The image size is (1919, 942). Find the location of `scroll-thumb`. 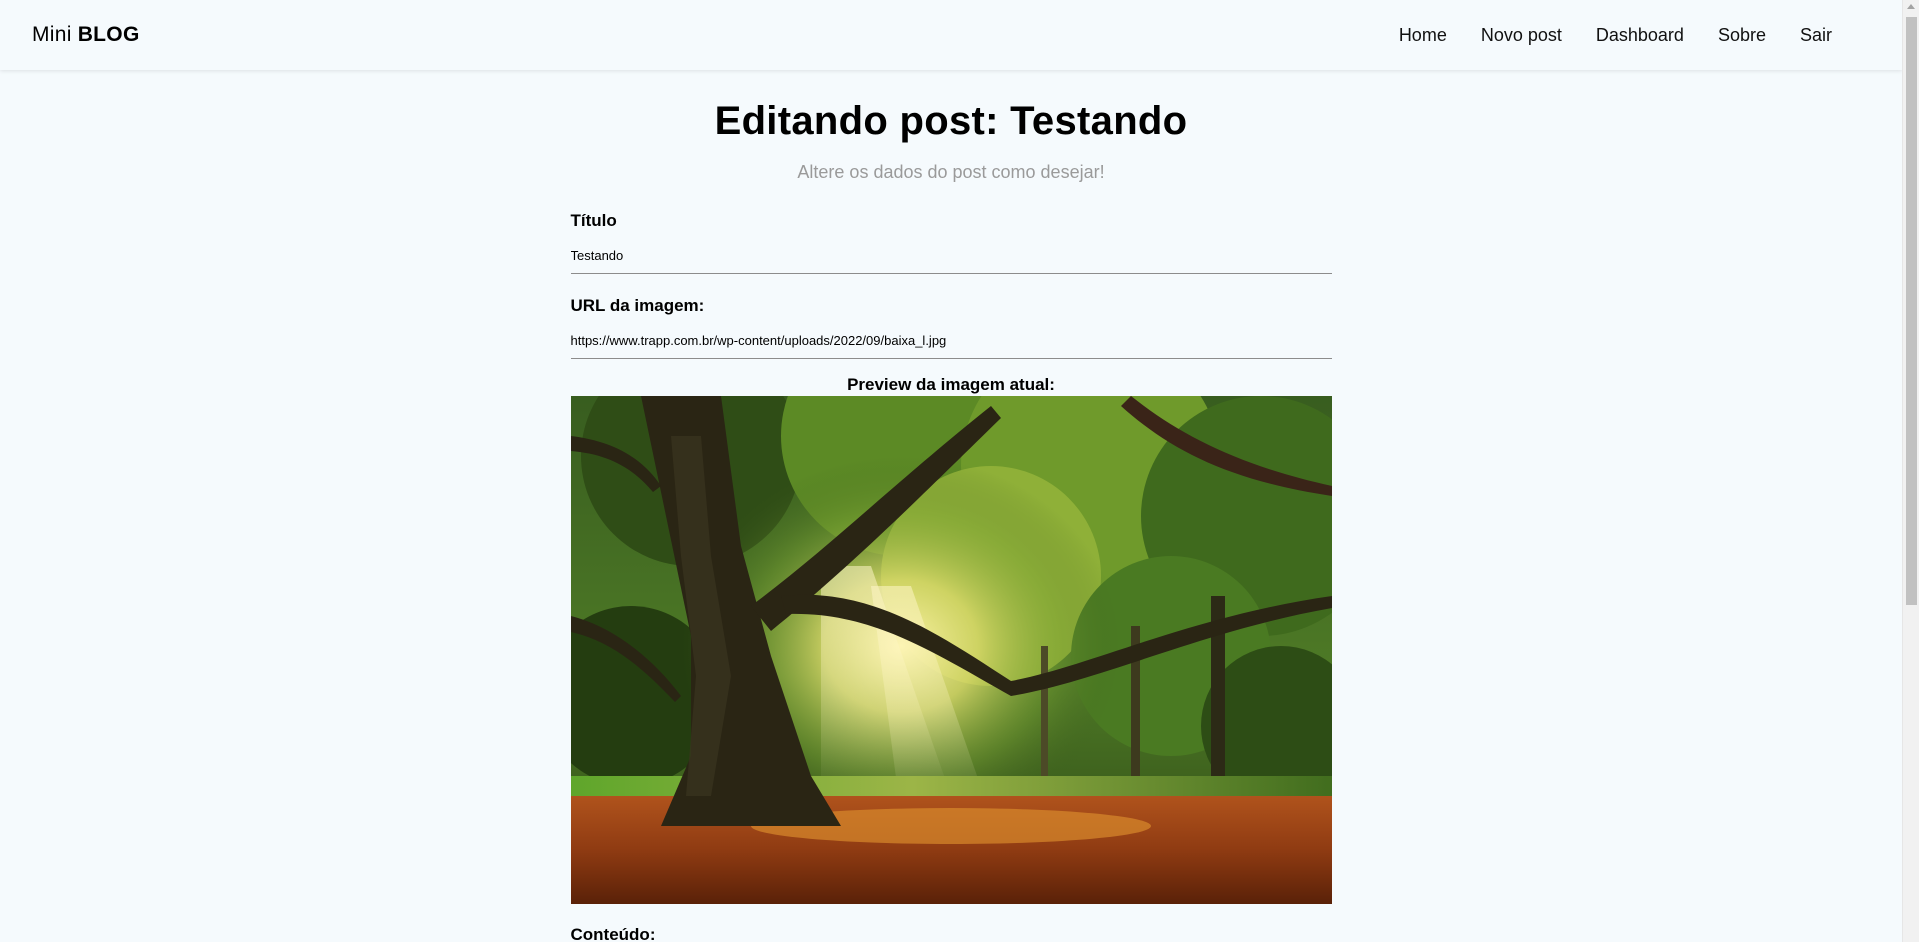

scroll-thumb is located at coordinates (1911, 311).